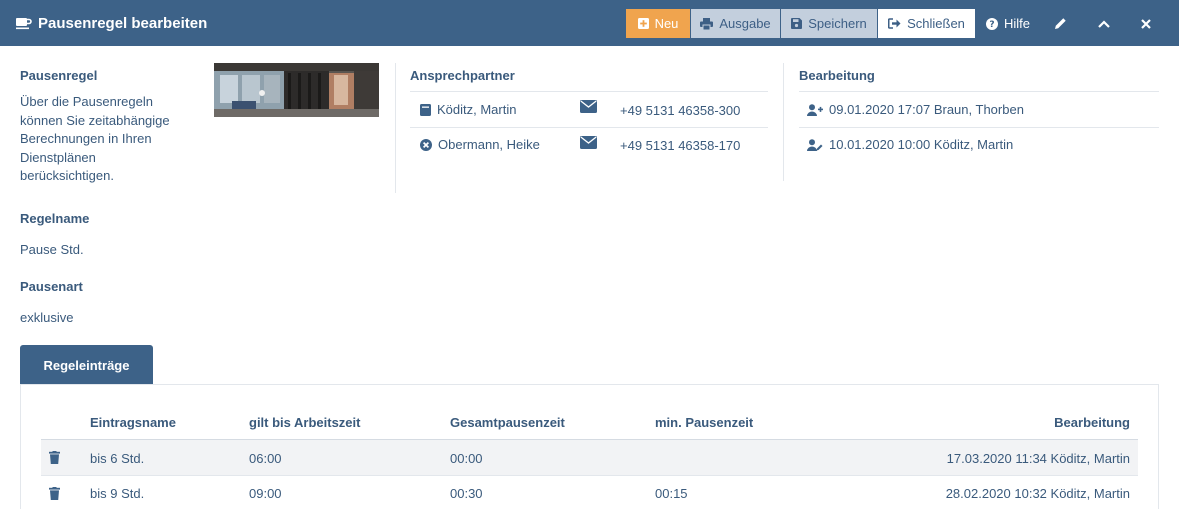 Image resolution: width=1179 pixels, height=509 pixels. I want to click on coffee-icon, so click(24, 24).